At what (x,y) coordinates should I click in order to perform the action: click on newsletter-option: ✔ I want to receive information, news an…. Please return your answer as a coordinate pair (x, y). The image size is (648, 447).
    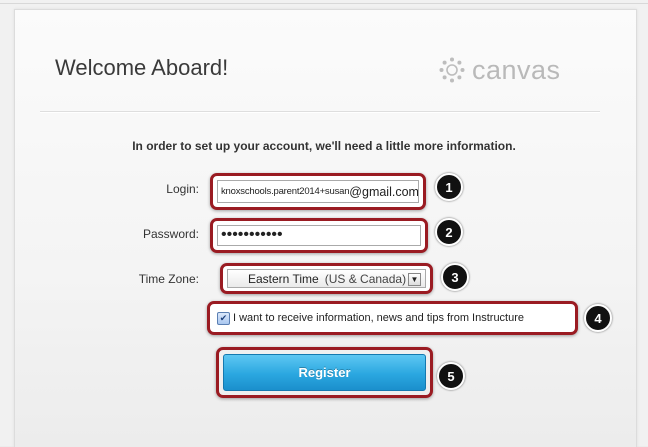
    Looking at the image, I should click on (392, 318).